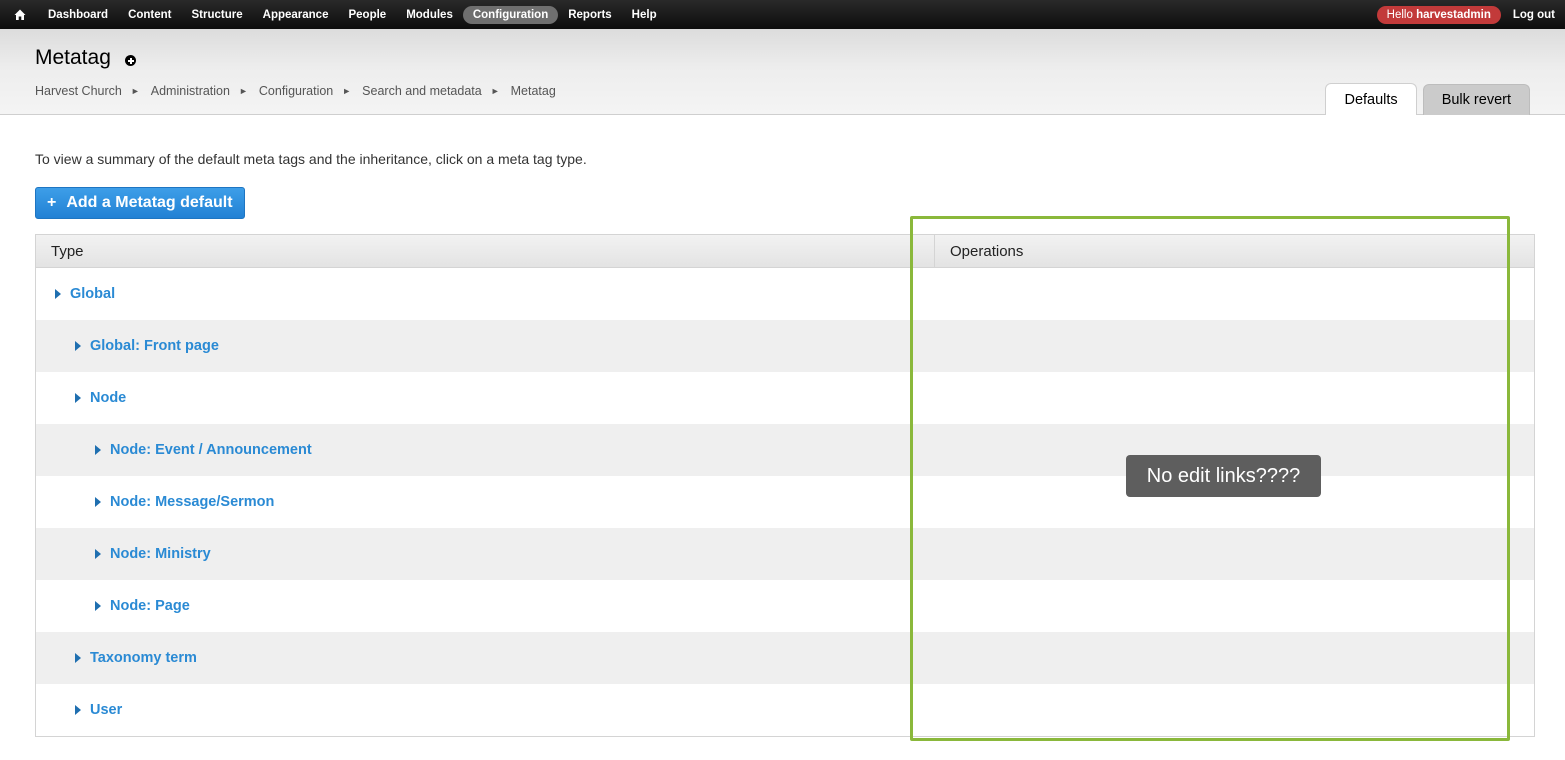 This screenshot has width=1565, height=760. Describe the element at coordinates (367, 15) in the screenshot. I see `menu-item-people: People` at that location.